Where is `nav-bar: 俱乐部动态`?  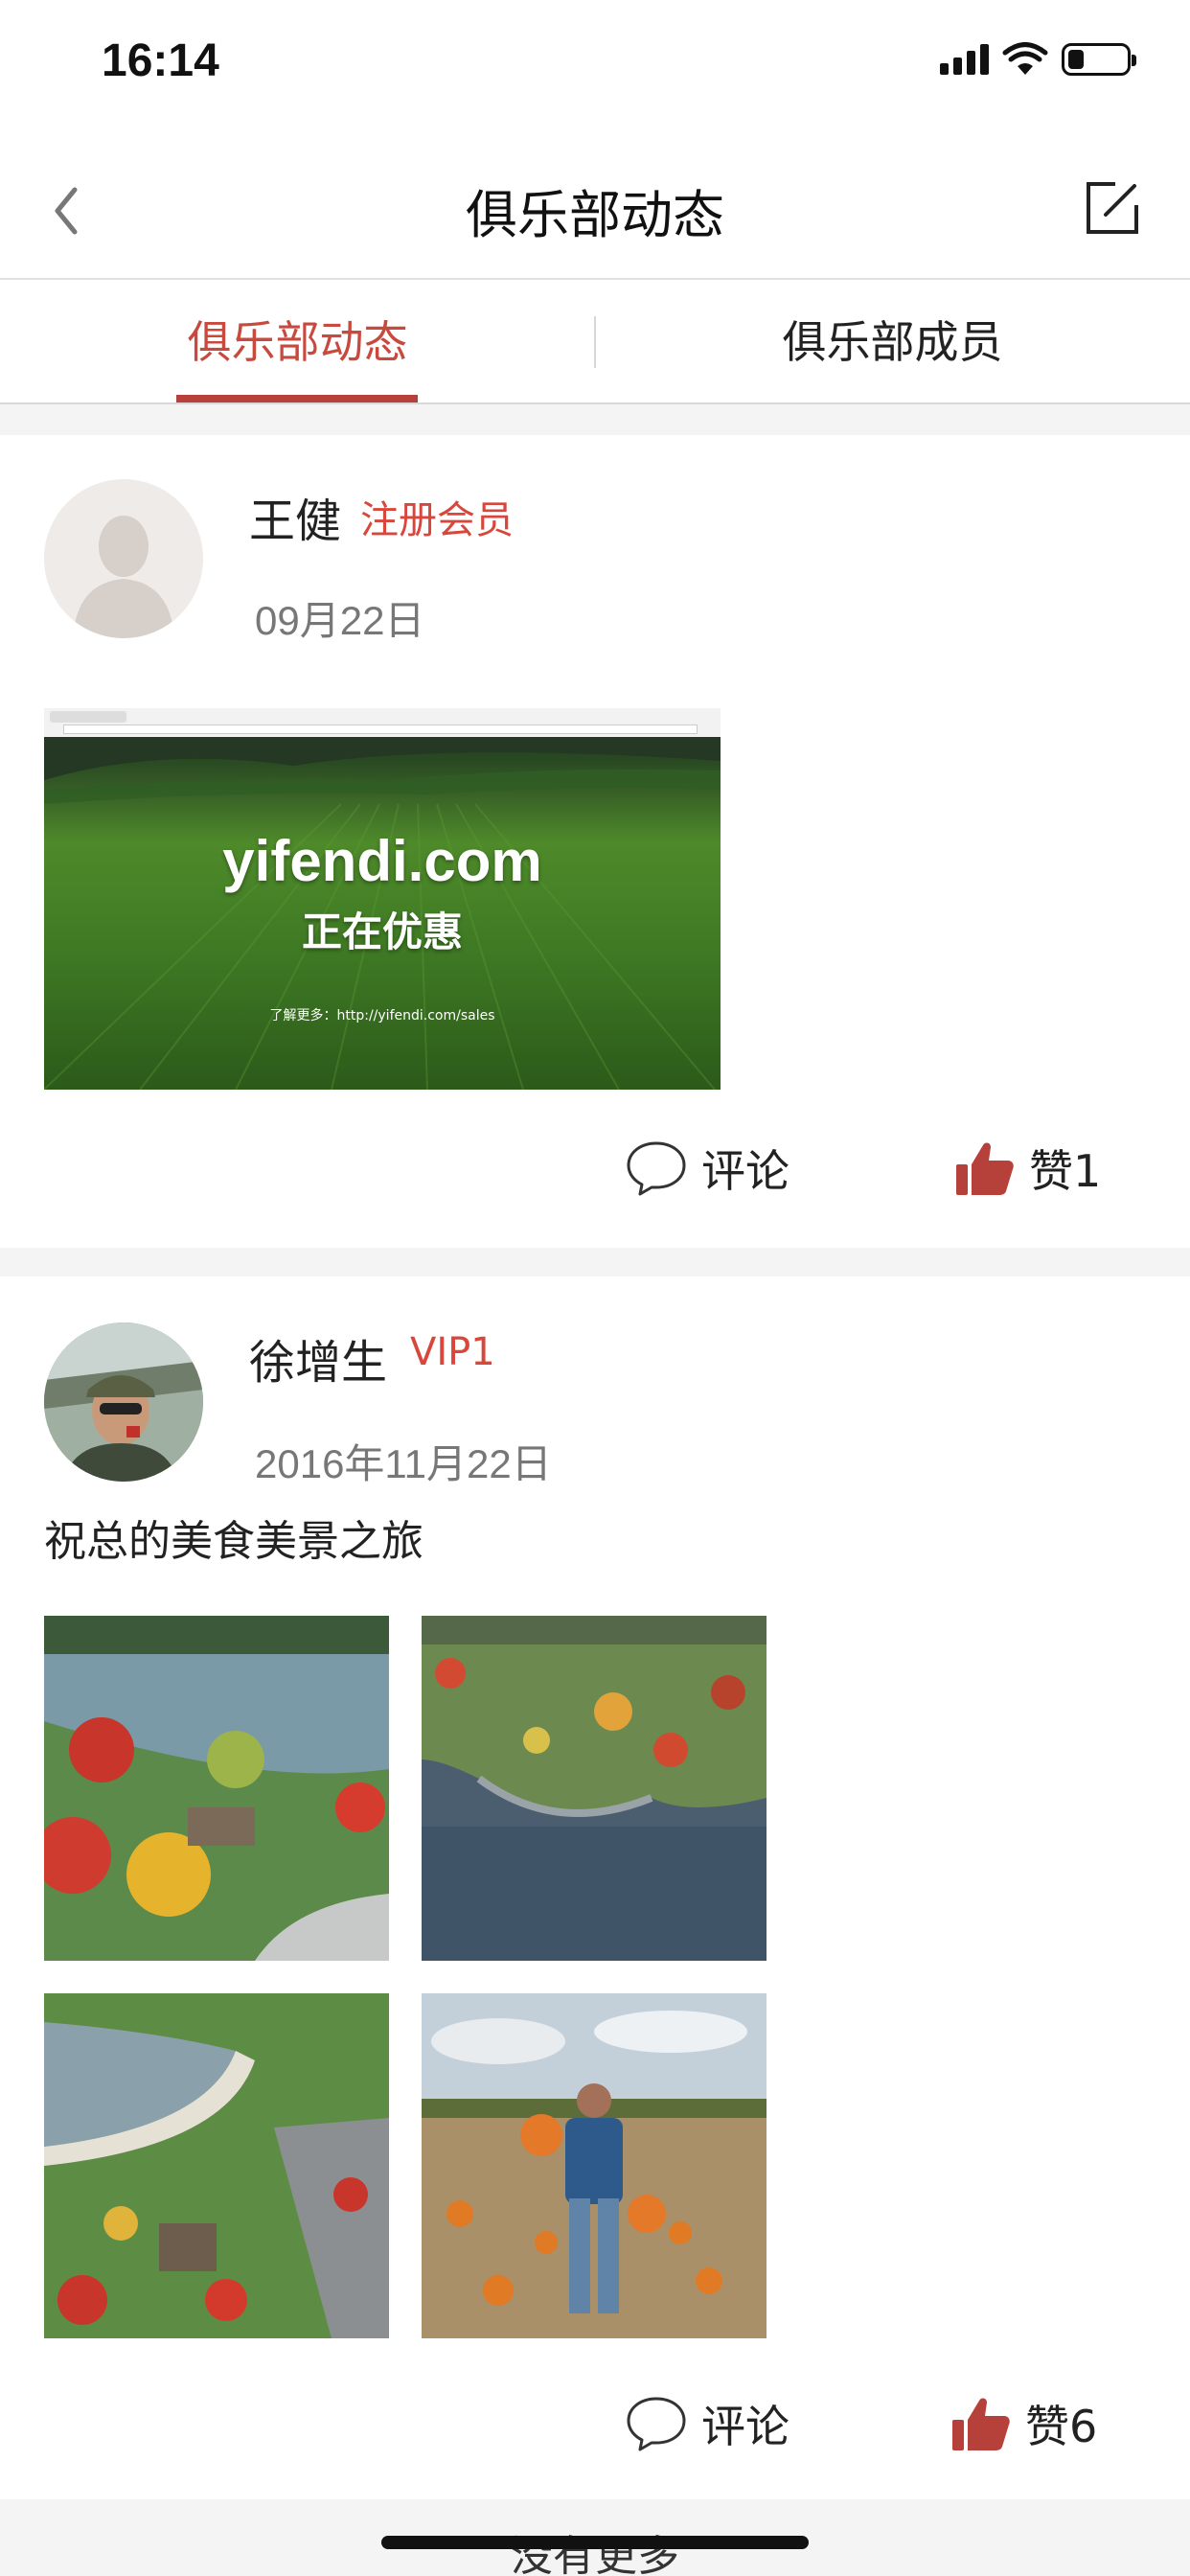
nav-bar: 俱乐部动态 is located at coordinates (595, 203).